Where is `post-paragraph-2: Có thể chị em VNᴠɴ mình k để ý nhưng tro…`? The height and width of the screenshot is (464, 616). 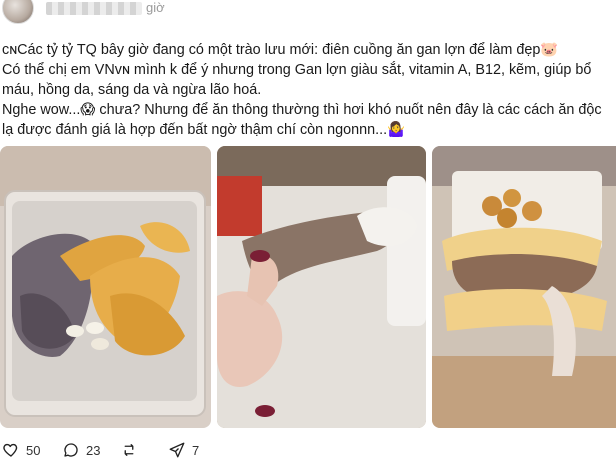 post-paragraph-2: Có thể chị em VNᴠɴ mình k để ý nhưng tro… is located at coordinates (299, 80).